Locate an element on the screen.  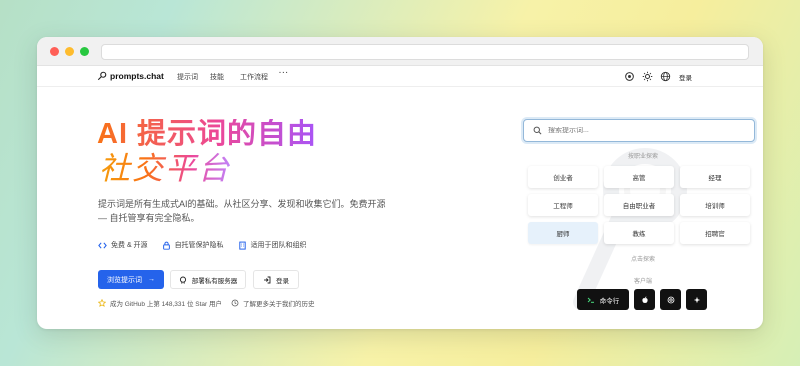
theme-icon is located at coordinates (629, 76).